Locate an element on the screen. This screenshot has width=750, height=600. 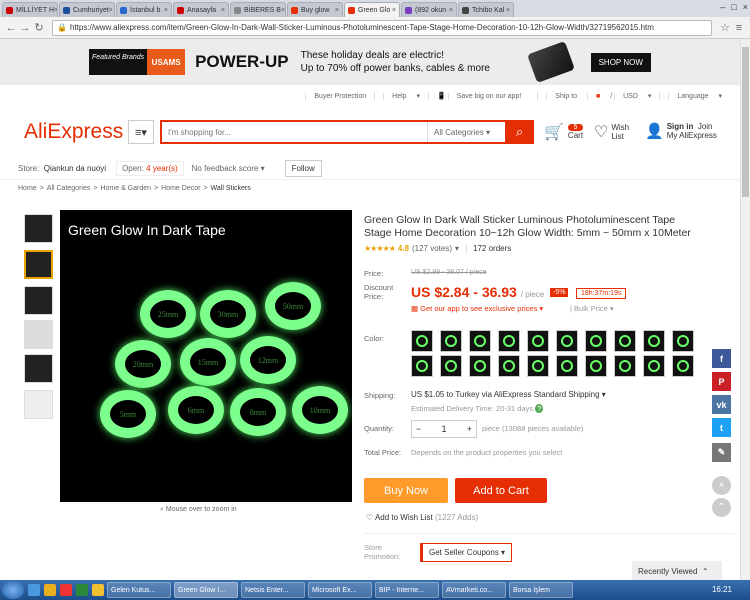
taskbar-item: Borsa İşlem is located at coordinates (541, 590).